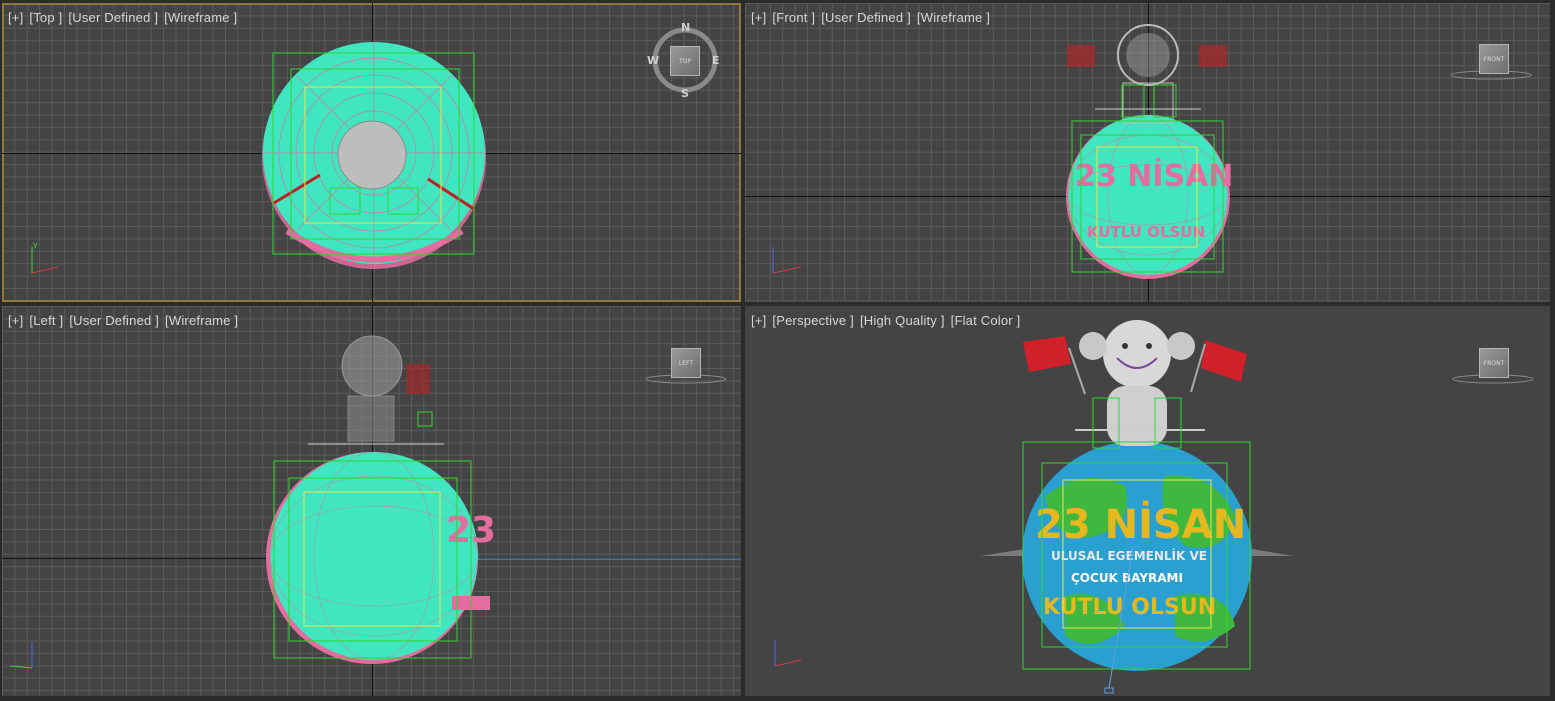 This screenshot has height=701, width=1555. I want to click on viewcube: LEFT, so click(686, 363).